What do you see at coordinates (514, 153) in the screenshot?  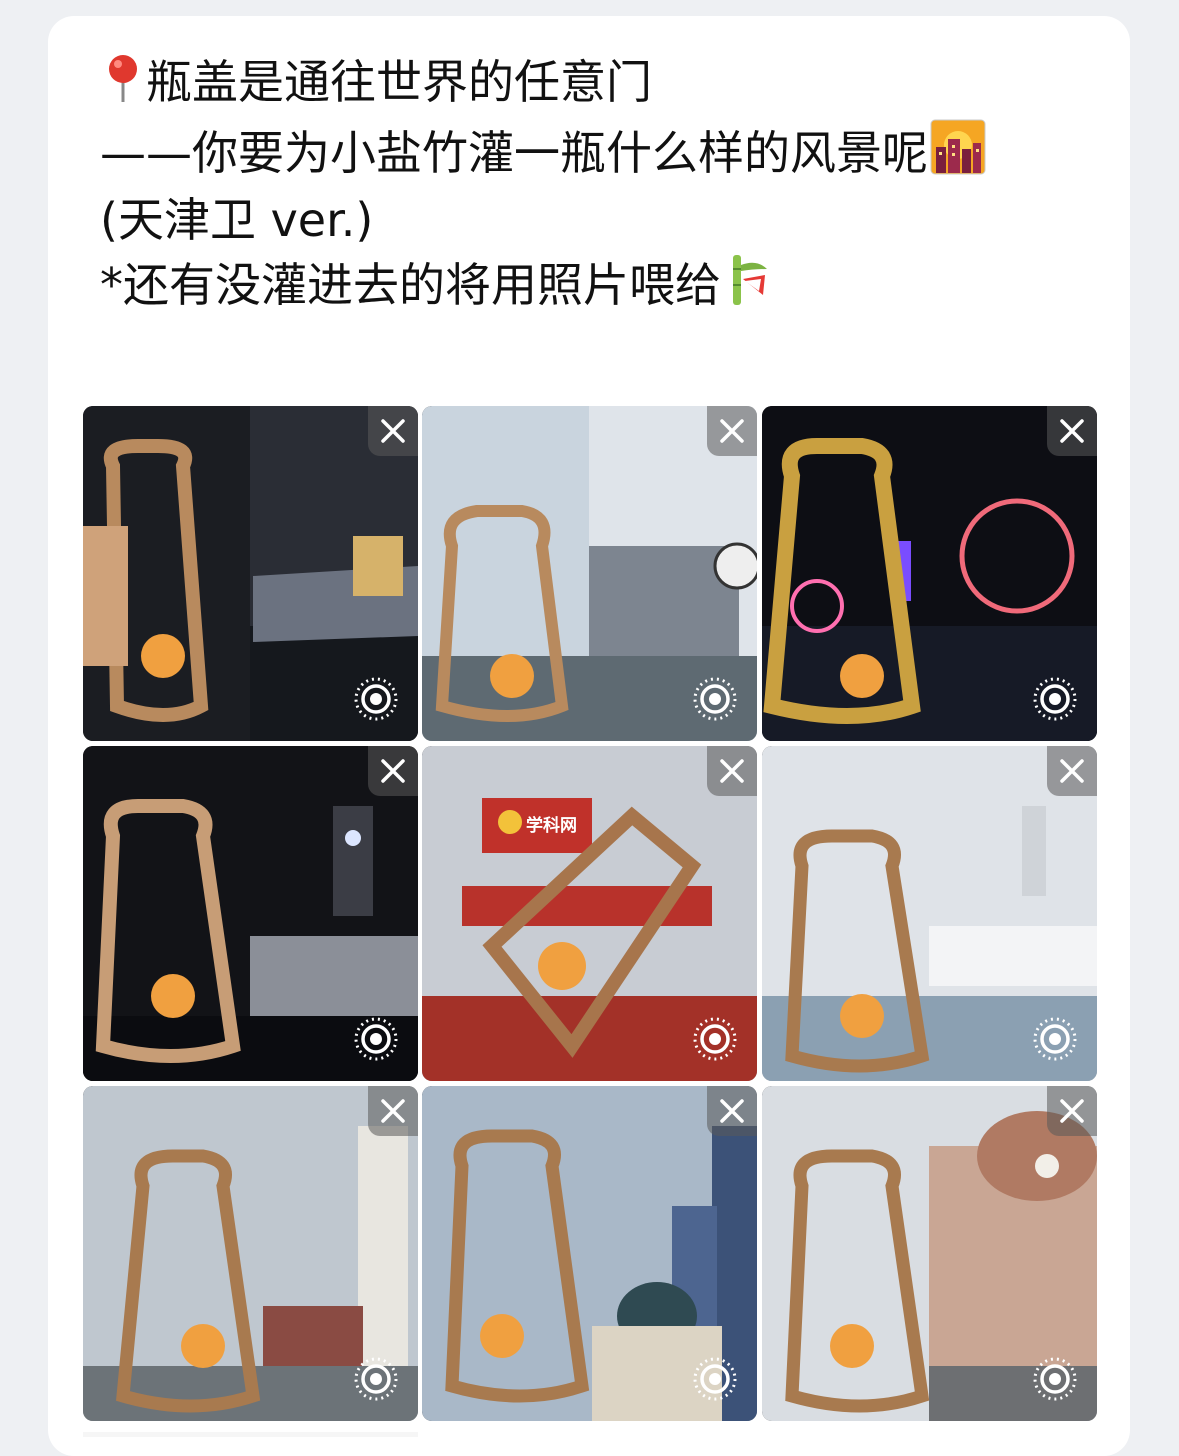 I see `post-line-2-text: ——你要为小盐竹灌一瓶什么样的风景呢` at bounding box center [514, 153].